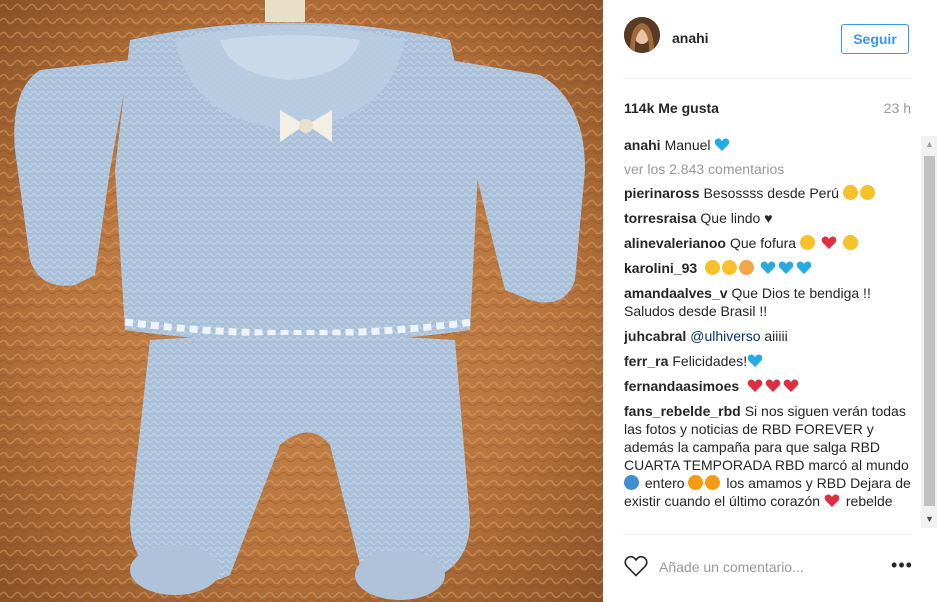  I want to click on comment-text: aiiiii, so click(776, 336).